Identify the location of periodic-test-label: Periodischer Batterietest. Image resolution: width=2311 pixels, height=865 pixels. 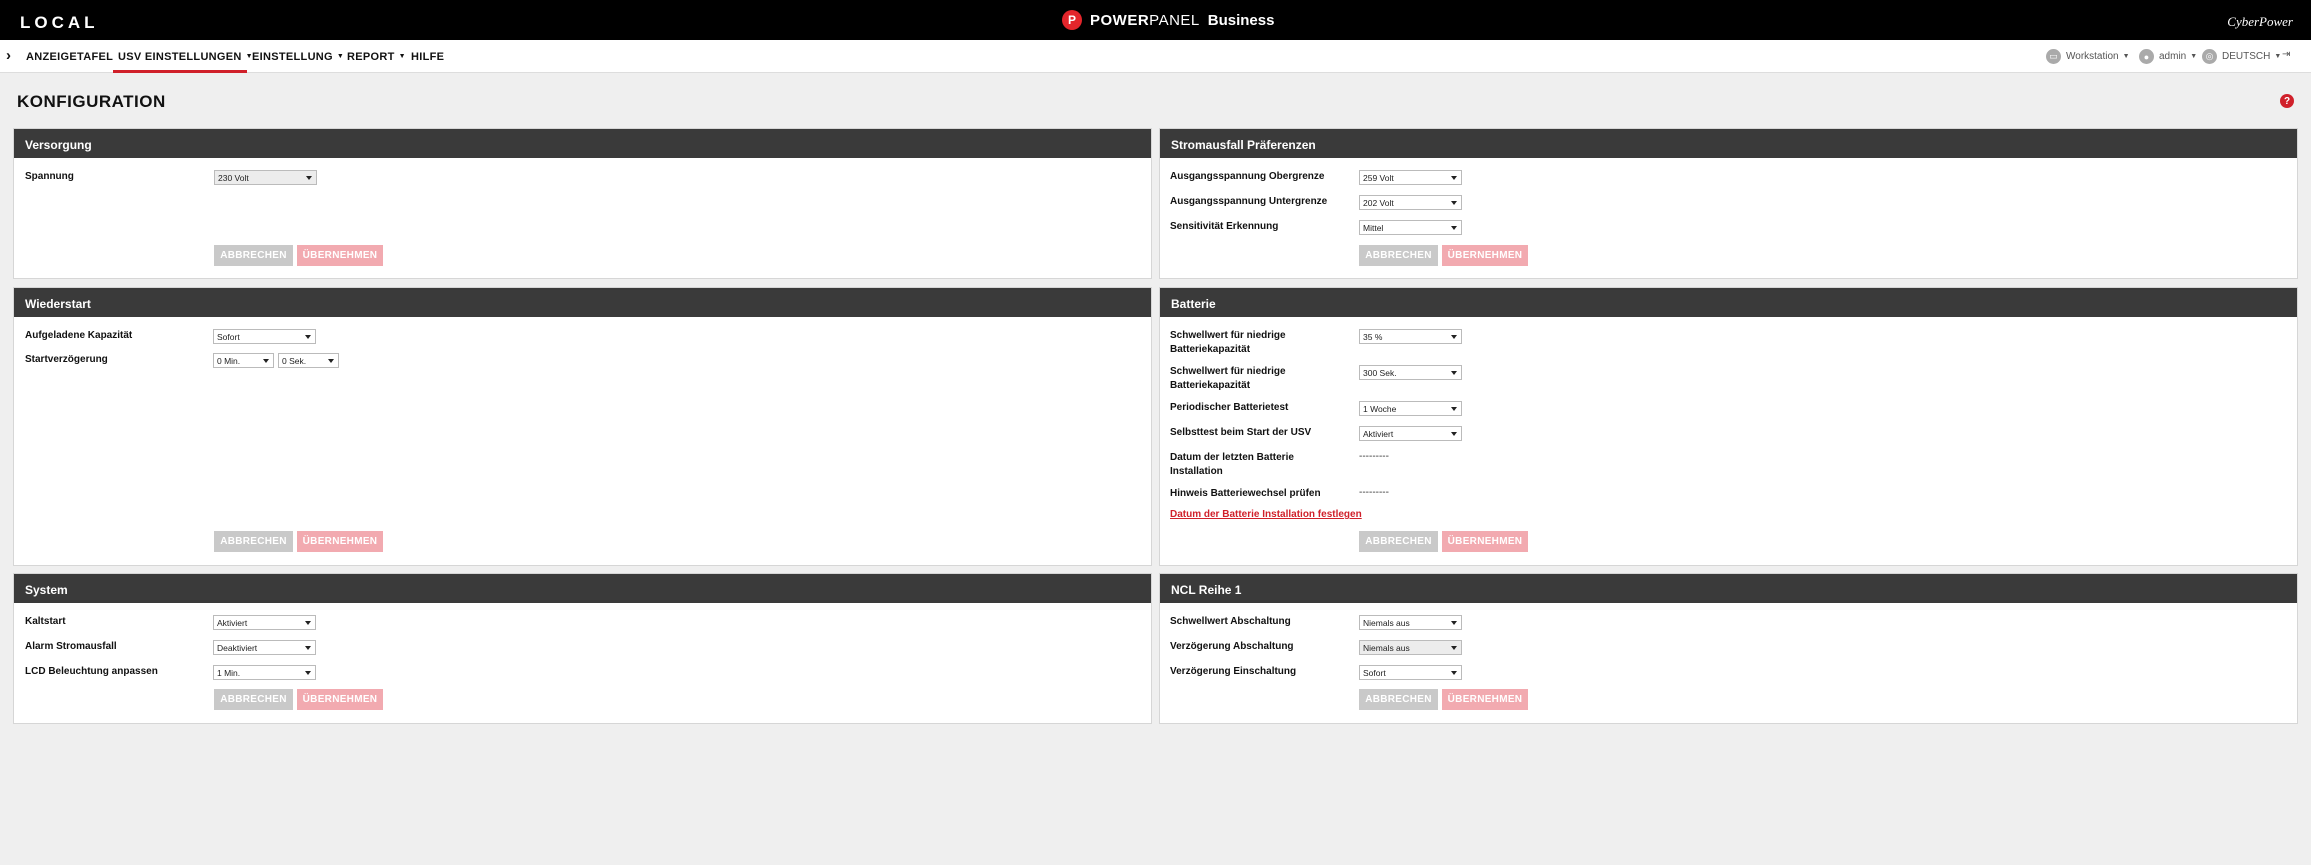
(1229, 407).